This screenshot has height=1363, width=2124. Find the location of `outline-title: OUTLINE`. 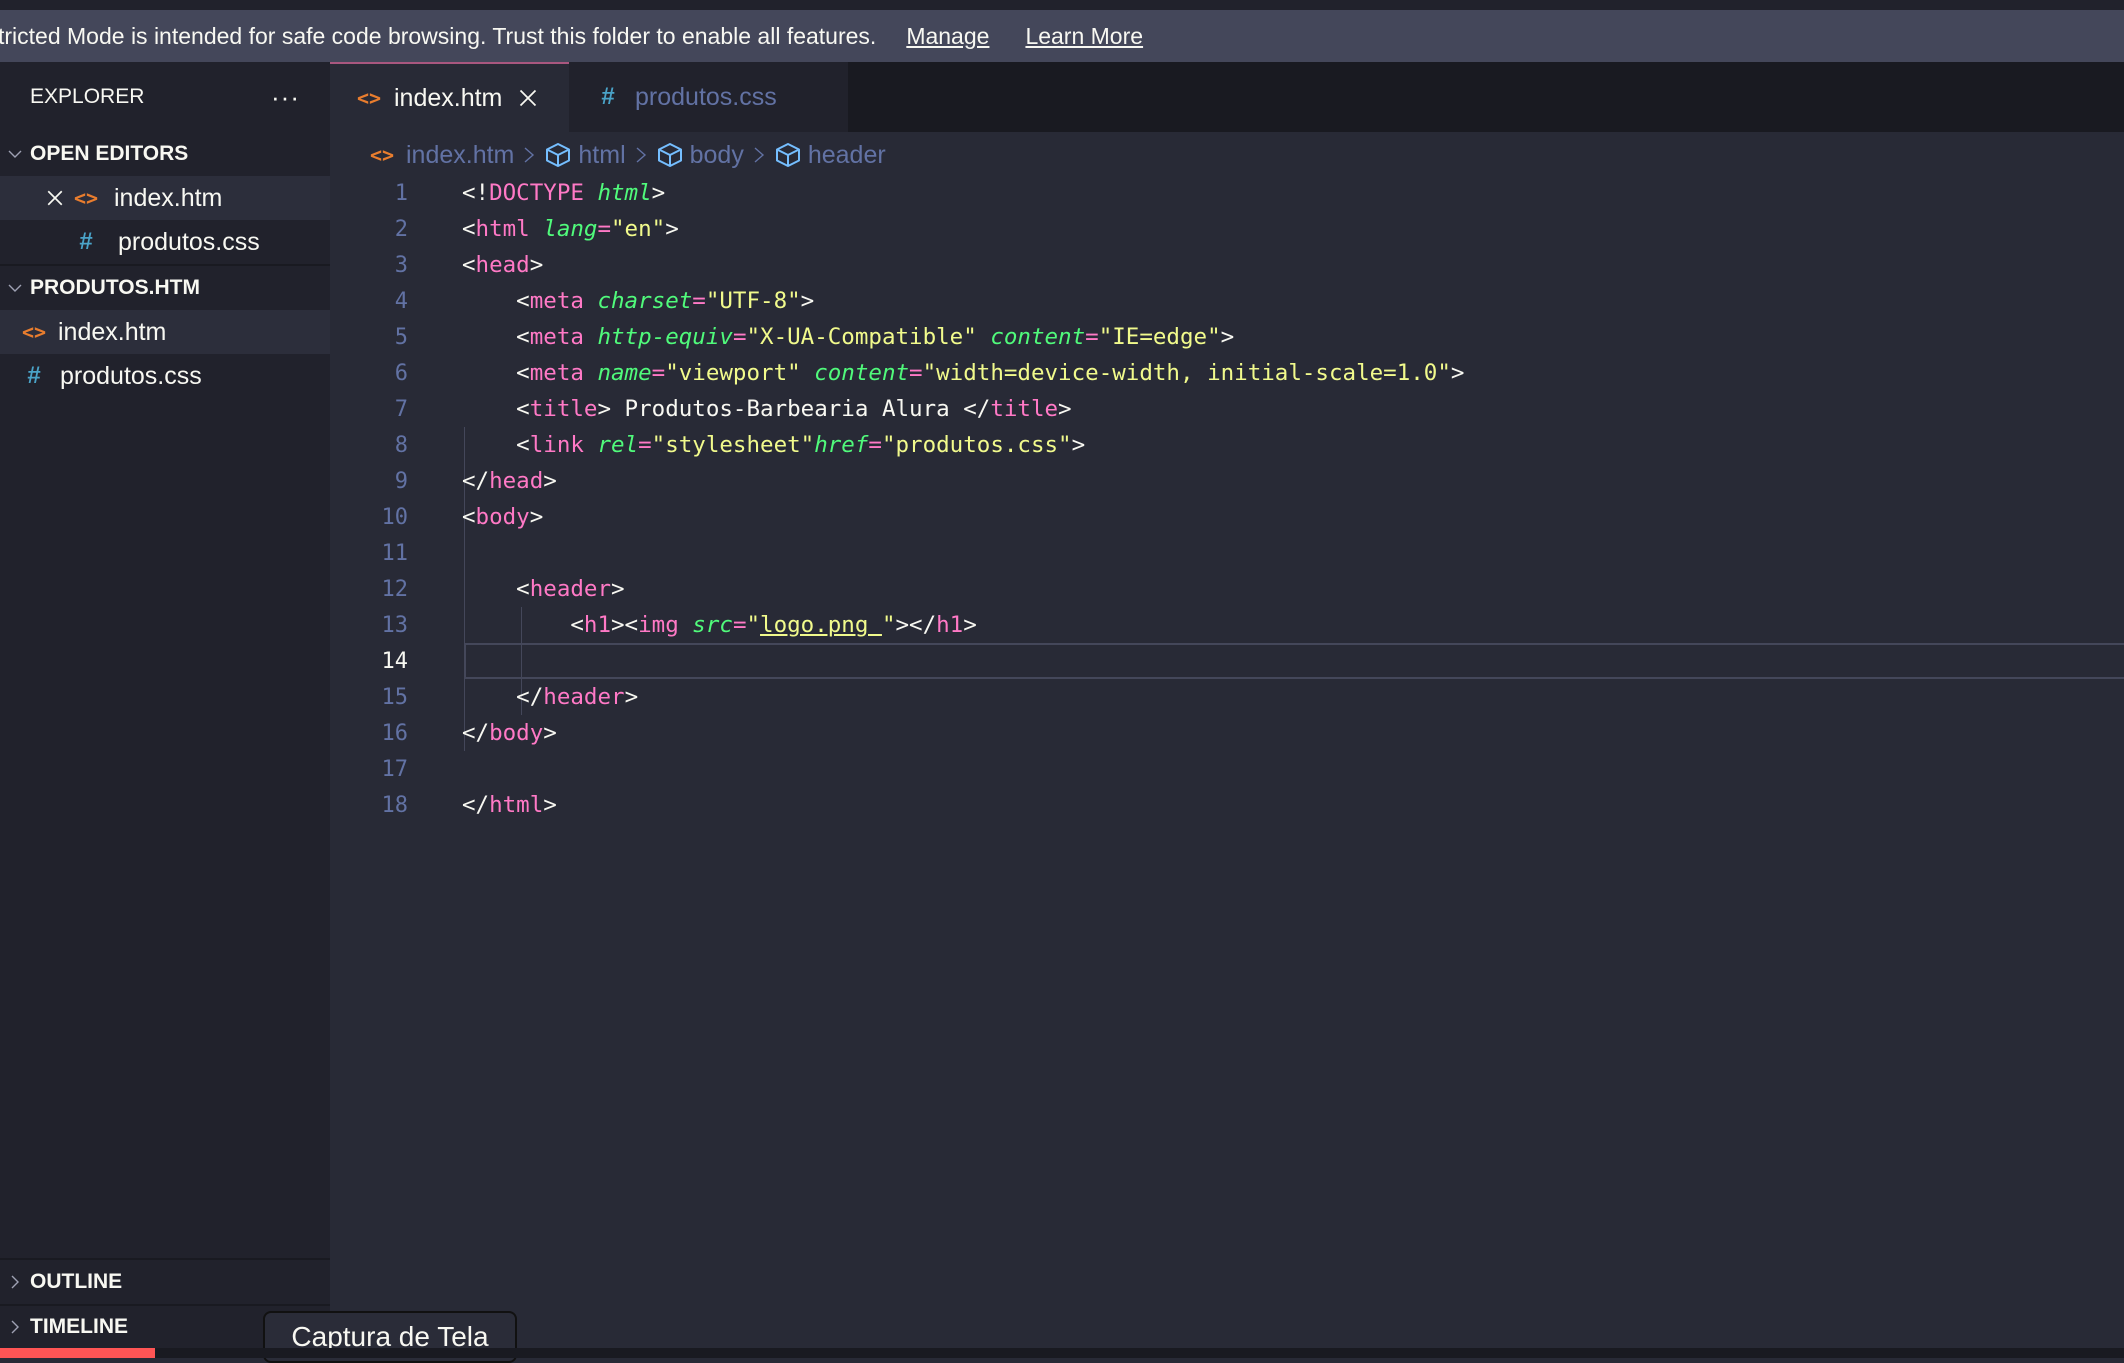

outline-title: OUTLINE is located at coordinates (76, 1281).